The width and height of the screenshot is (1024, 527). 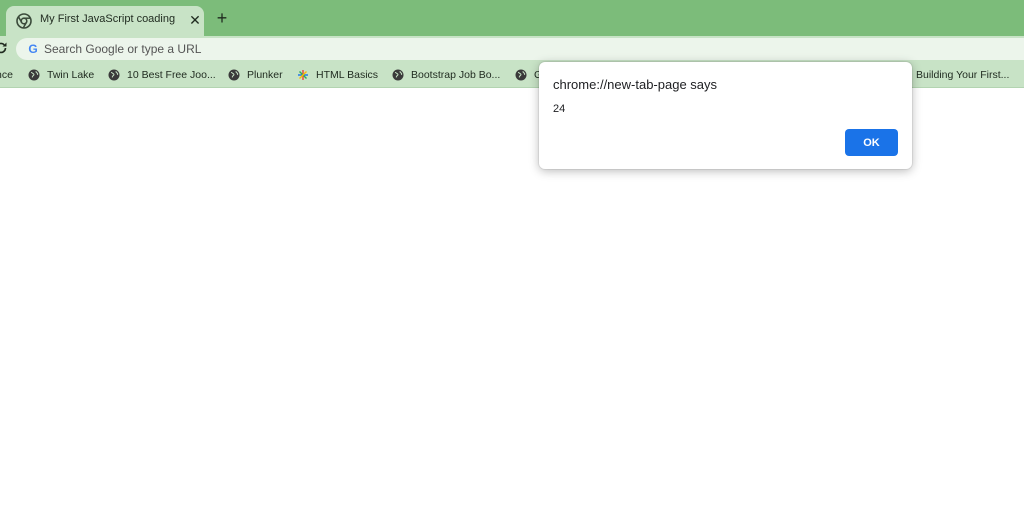 What do you see at coordinates (337, 75) in the screenshot?
I see `bookmark-item: HTML Basics` at bounding box center [337, 75].